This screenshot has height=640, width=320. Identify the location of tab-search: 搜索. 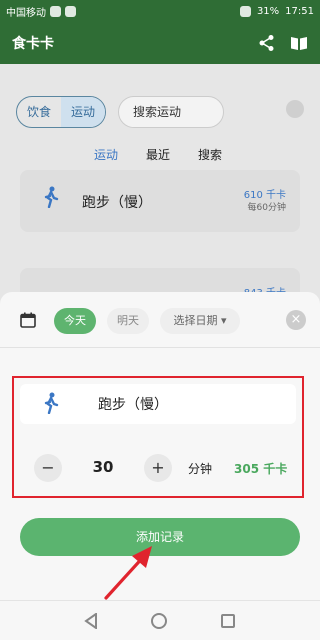
(210, 154).